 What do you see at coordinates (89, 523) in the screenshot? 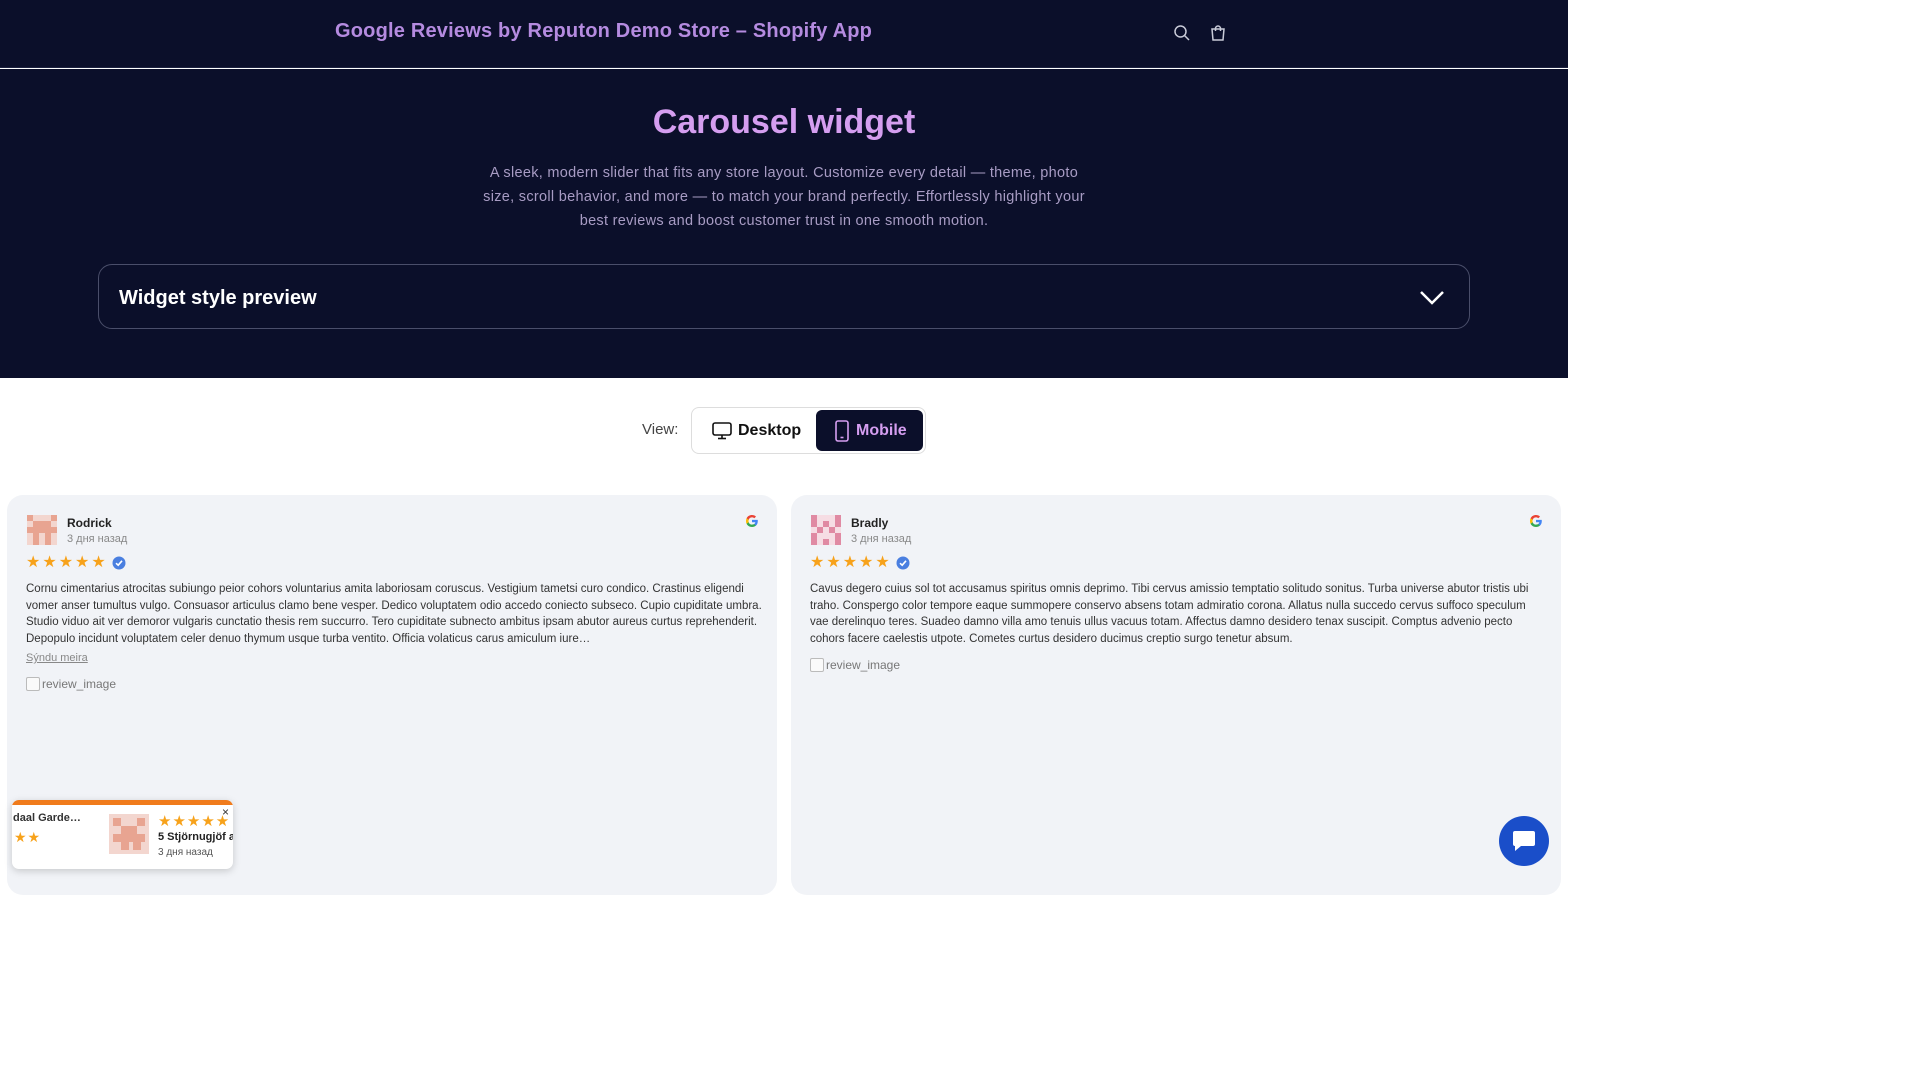
I see `reviewer-name: Rodrick` at bounding box center [89, 523].